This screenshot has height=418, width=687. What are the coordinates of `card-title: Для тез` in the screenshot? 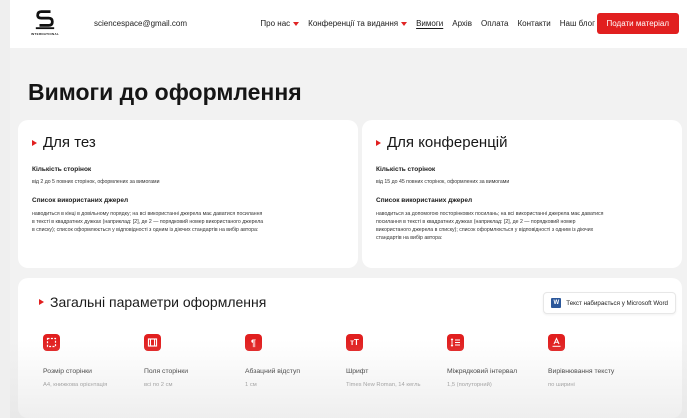 It's located at (69, 142).